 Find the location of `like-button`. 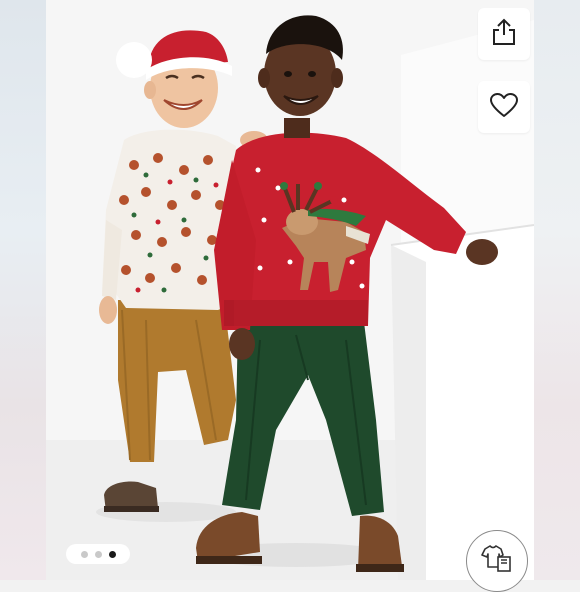

like-button is located at coordinates (504, 107).